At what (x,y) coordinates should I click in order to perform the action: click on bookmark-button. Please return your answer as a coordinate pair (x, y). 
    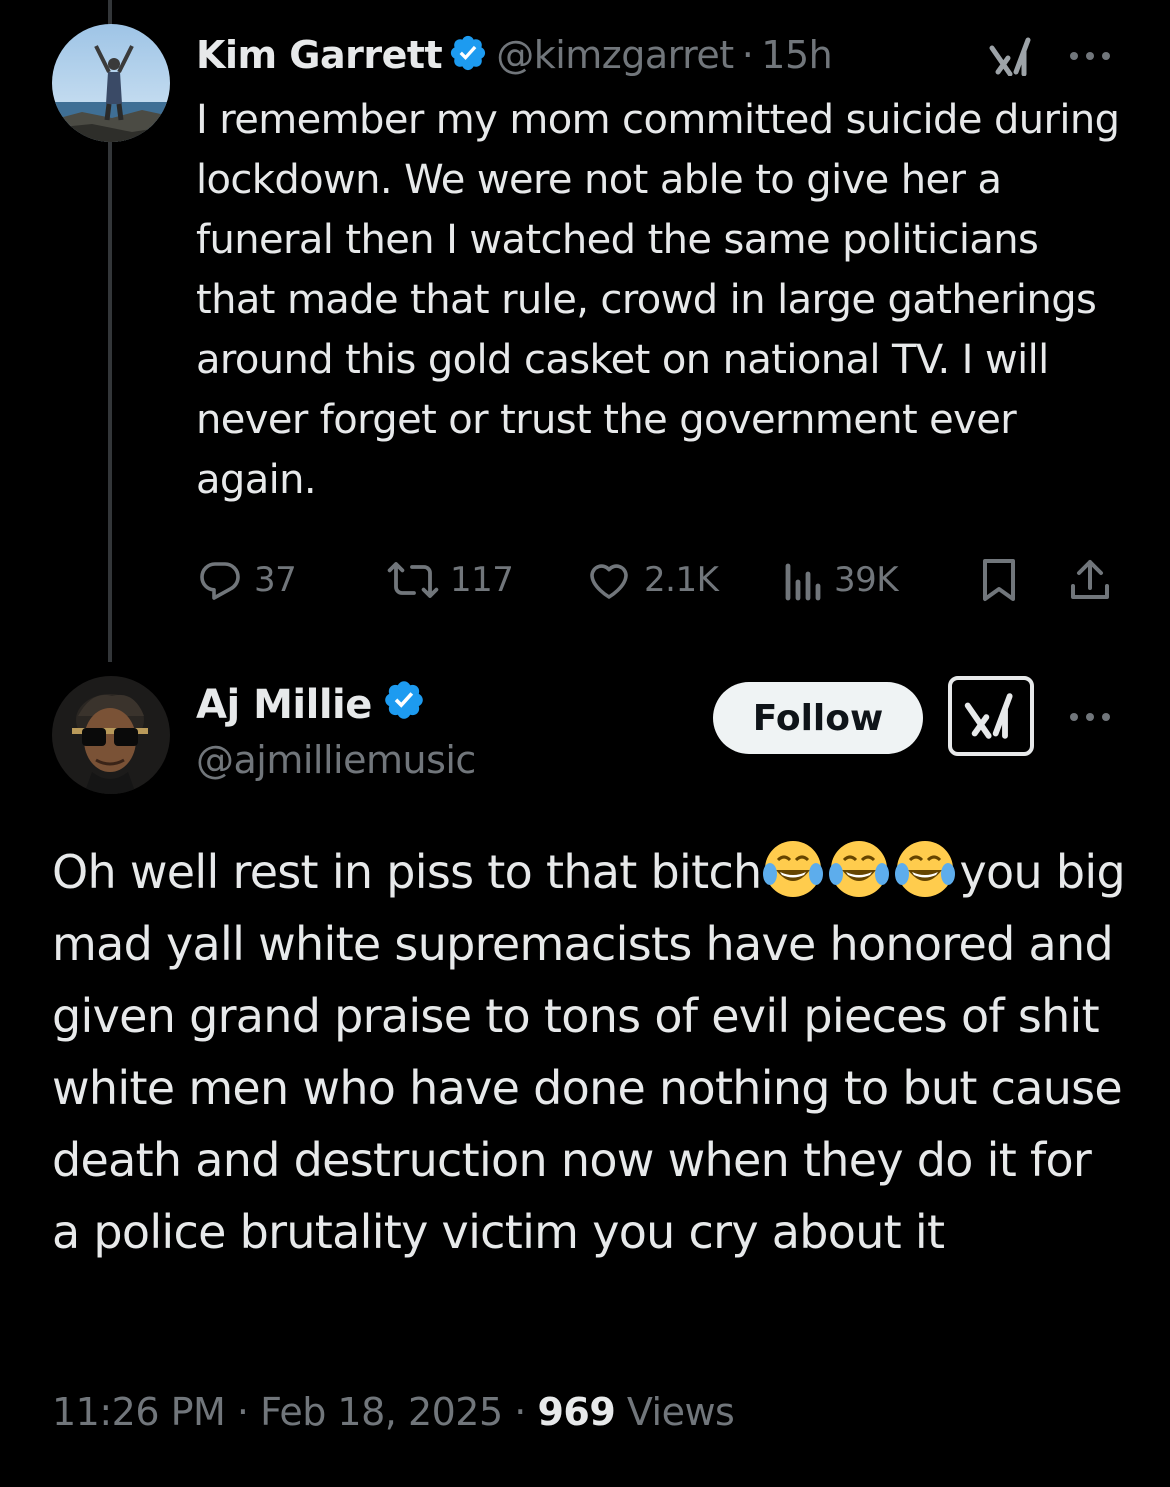
    Looking at the image, I should click on (999, 580).